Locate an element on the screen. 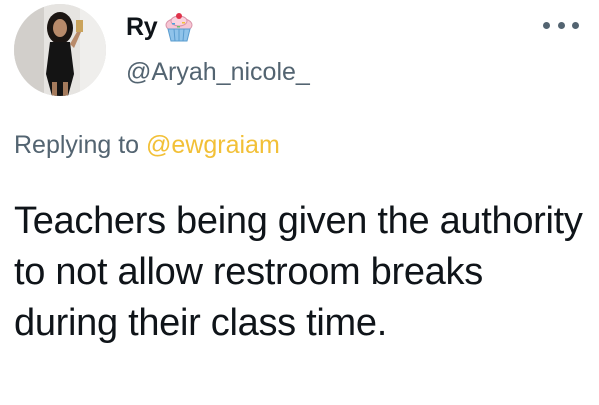 The width and height of the screenshot is (599, 405). replying-to-label: Replying to is located at coordinates (77, 145).